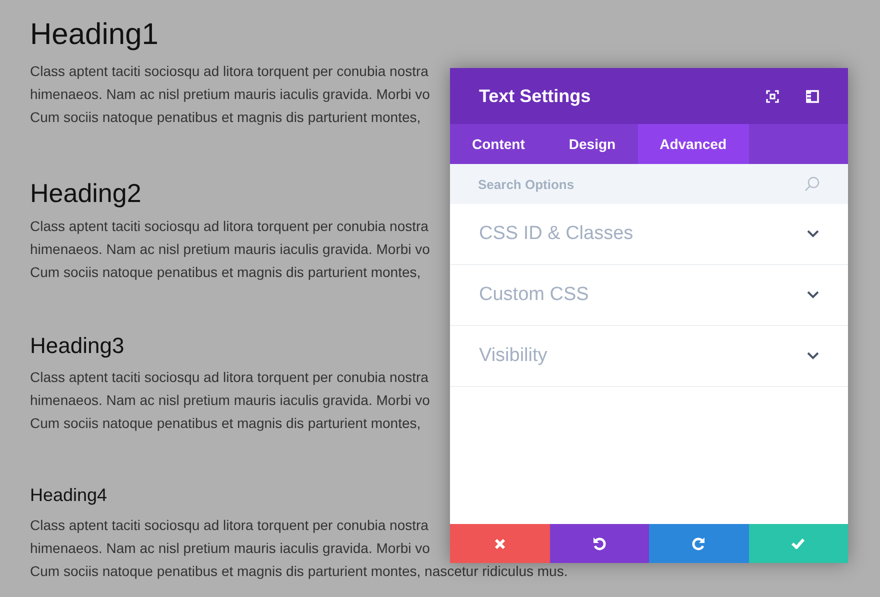 Image resolution: width=880 pixels, height=597 pixels. Describe the element at coordinates (649, 184) in the screenshot. I see `search-field: Search Options` at that location.